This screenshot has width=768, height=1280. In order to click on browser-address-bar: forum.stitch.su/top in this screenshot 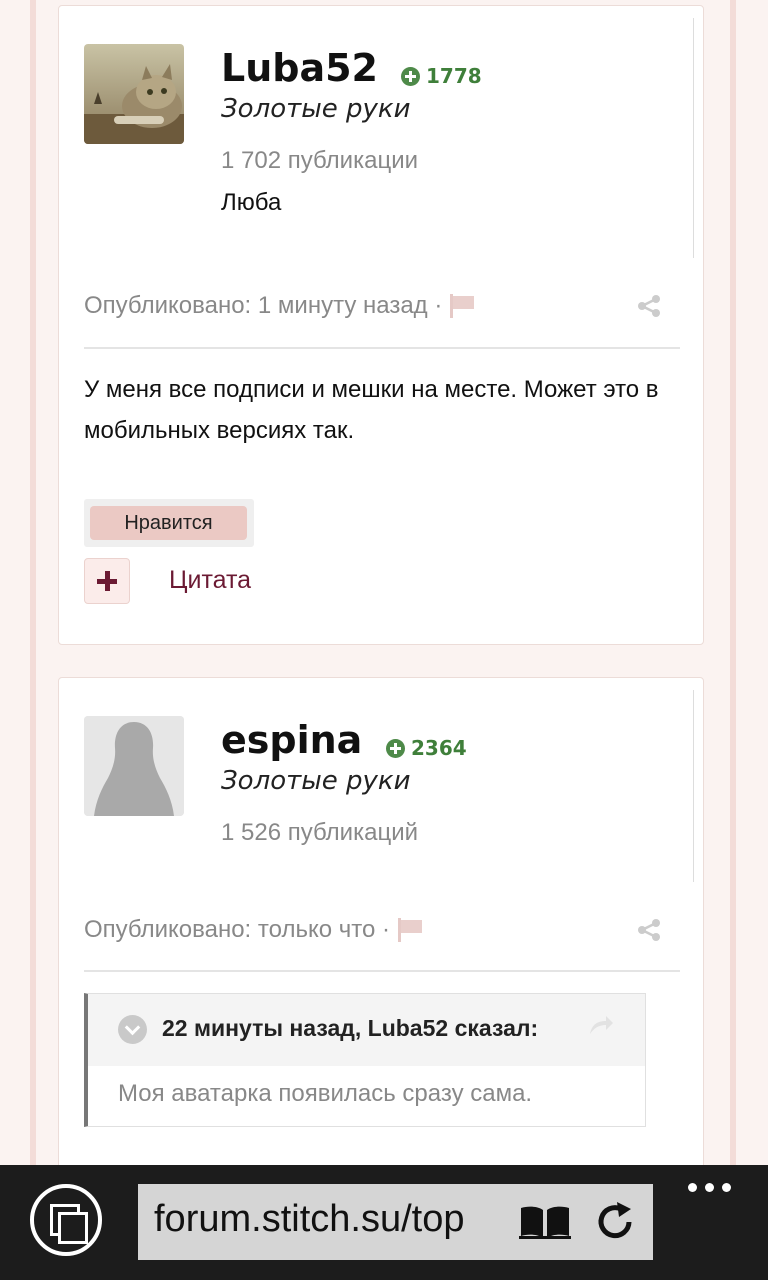, I will do `click(384, 1222)`.